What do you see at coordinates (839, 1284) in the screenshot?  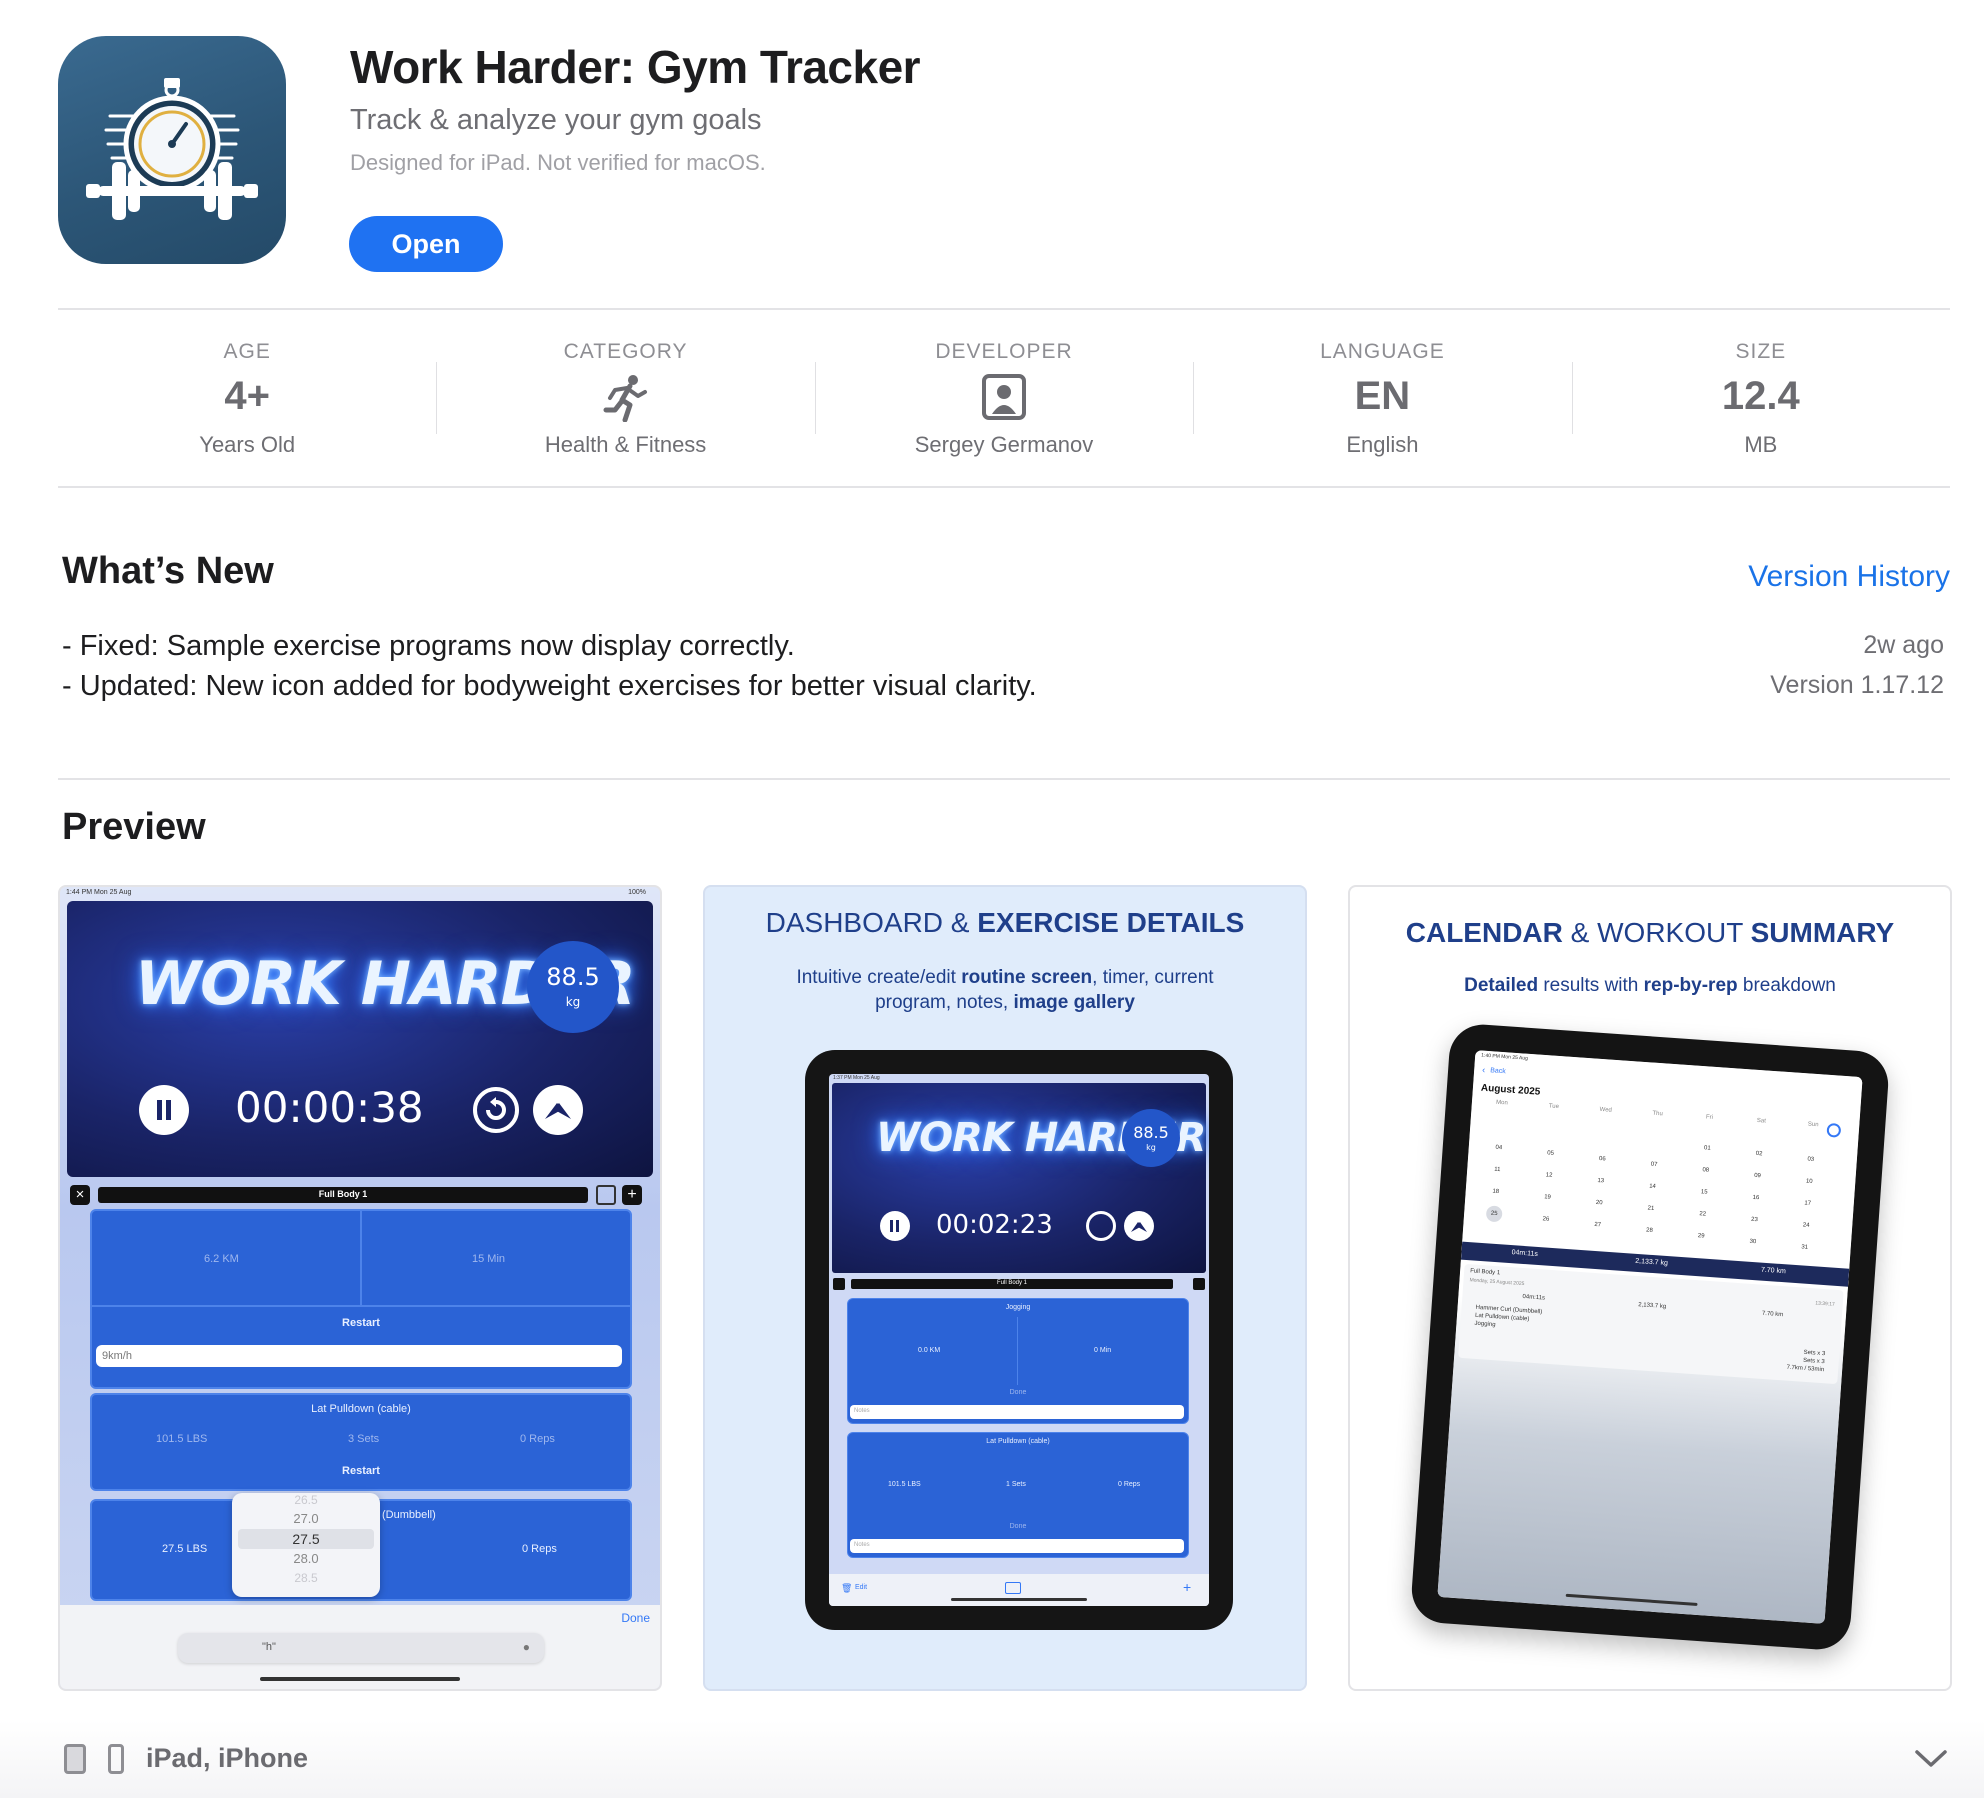 I see `close-icon` at bounding box center [839, 1284].